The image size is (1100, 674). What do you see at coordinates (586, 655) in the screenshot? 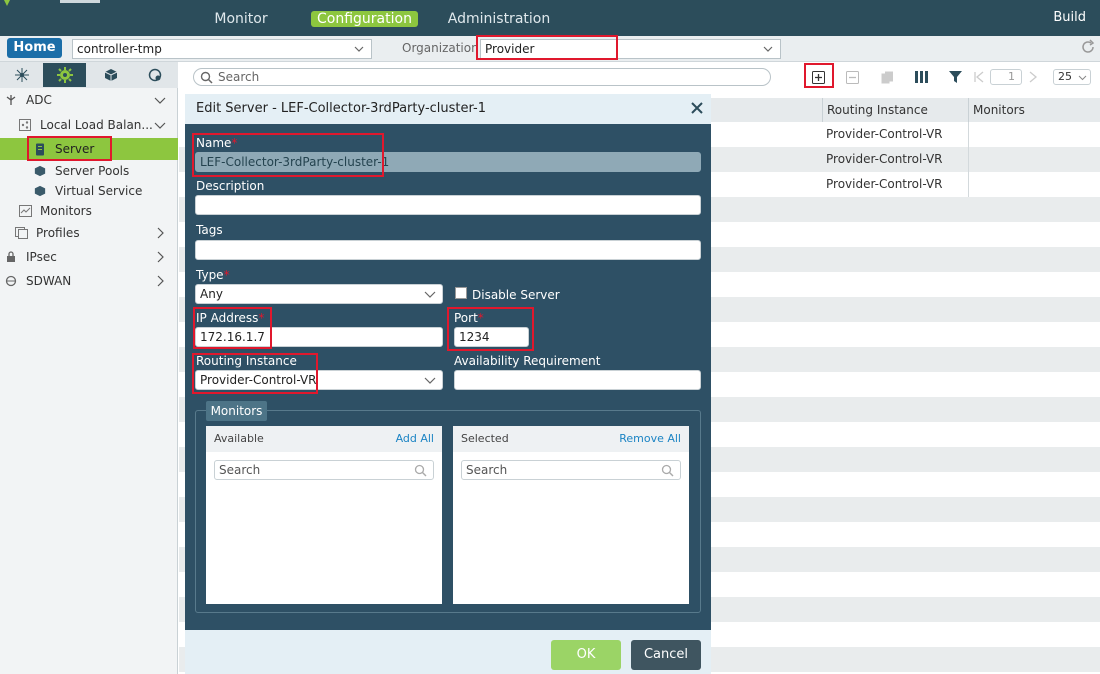
I see `ok-button: OK` at bounding box center [586, 655].